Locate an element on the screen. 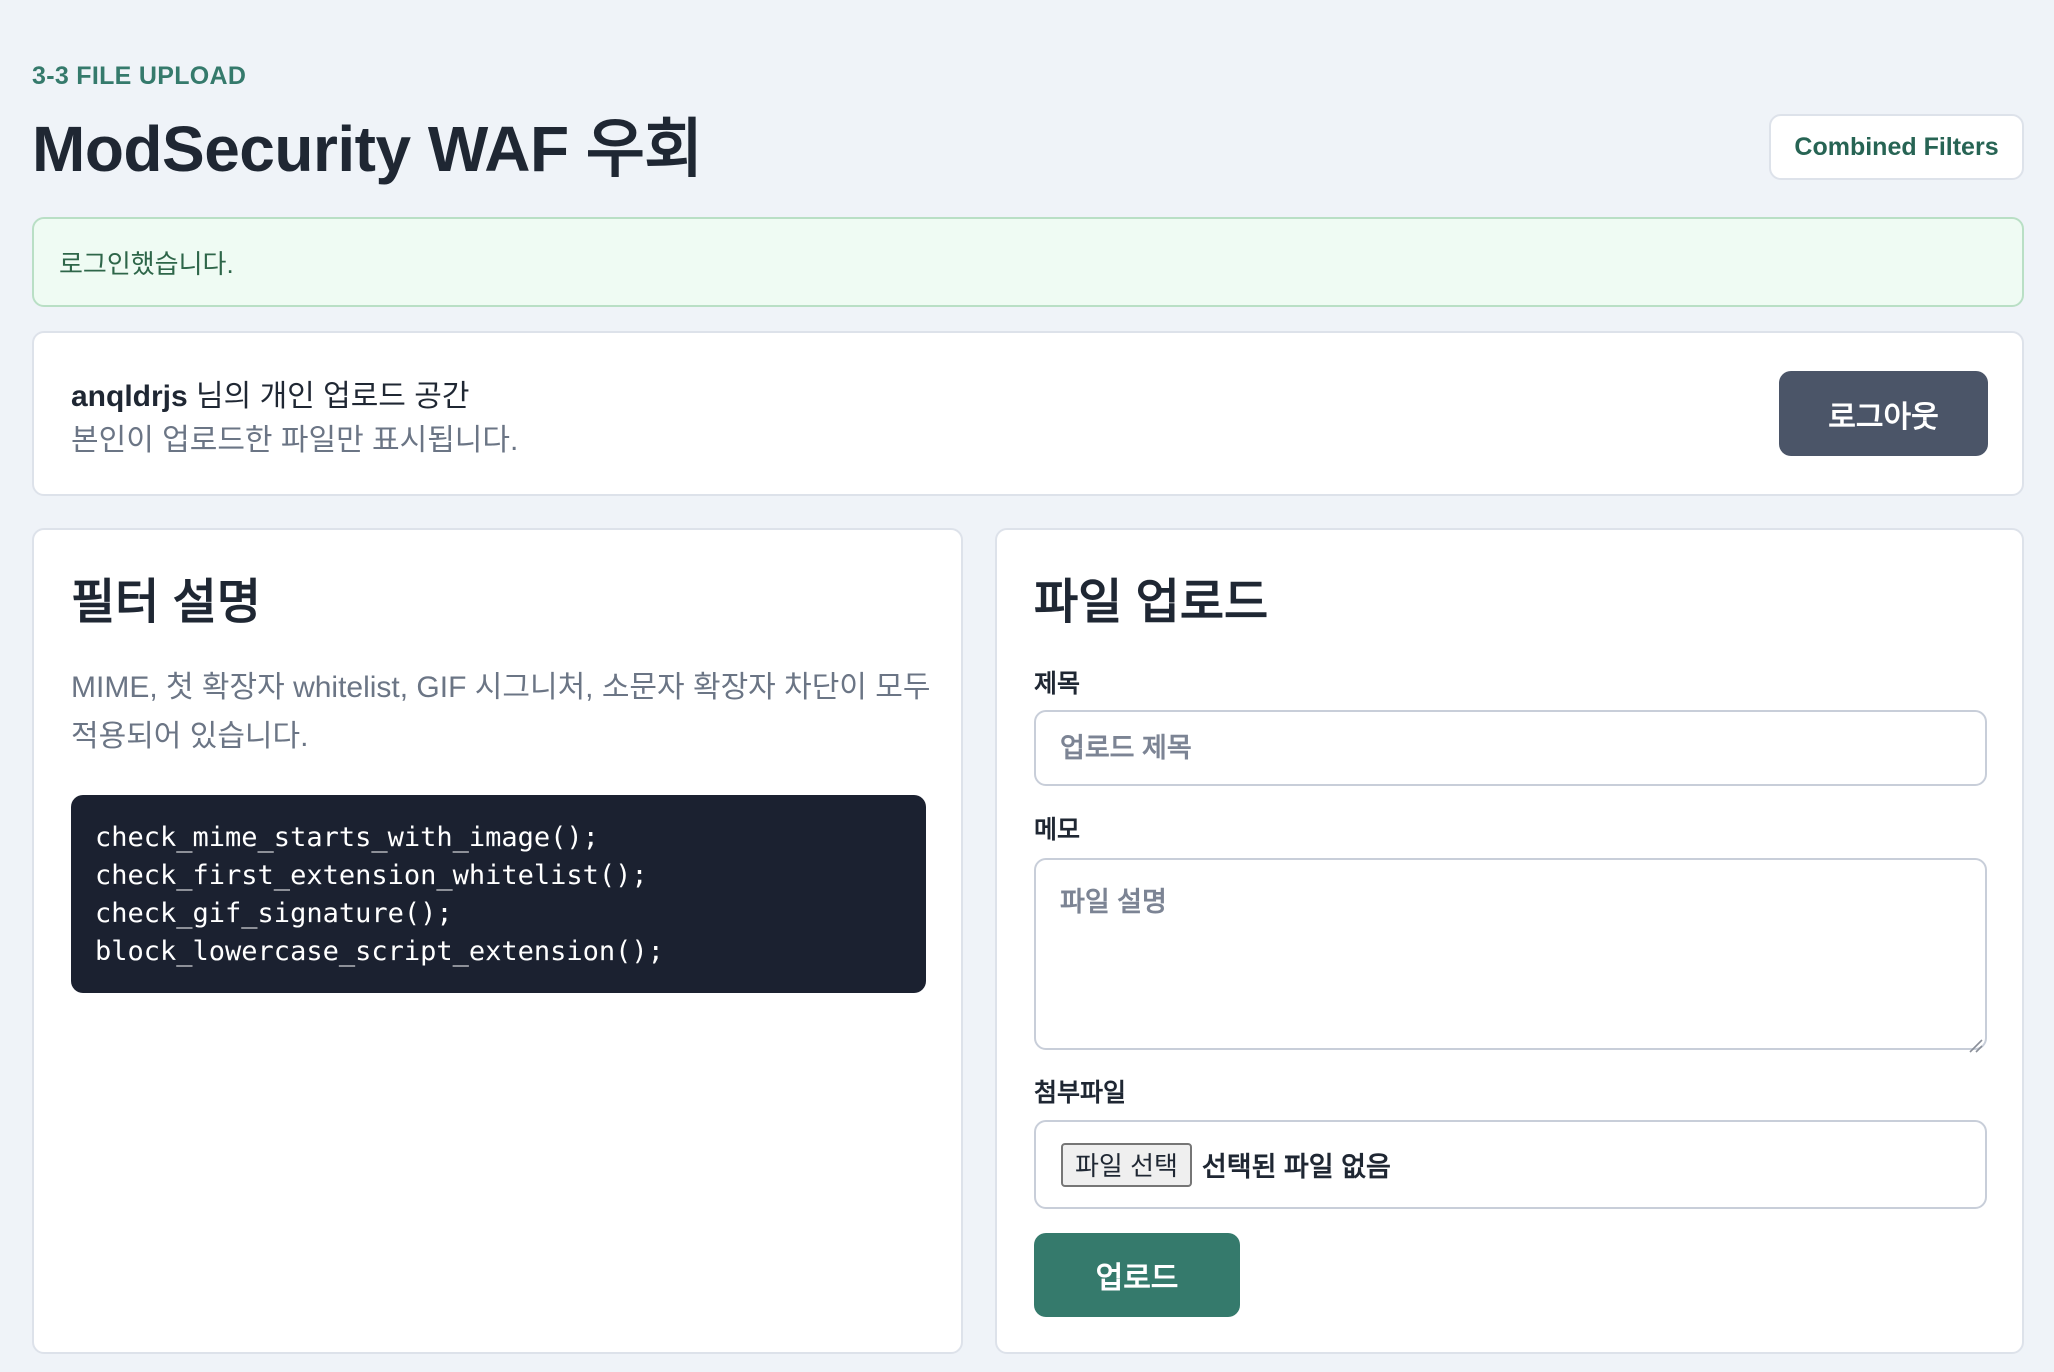 The height and width of the screenshot is (1372, 2054). filter-panel-heading: 필터 설명 is located at coordinates (166, 602).